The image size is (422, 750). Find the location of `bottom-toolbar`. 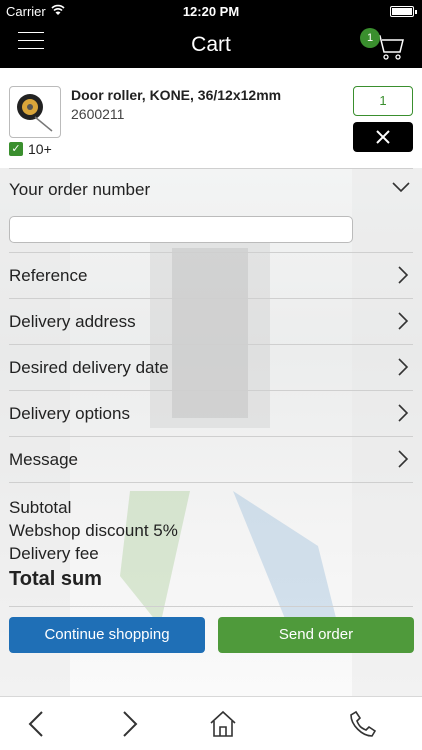

bottom-toolbar is located at coordinates (211, 723).